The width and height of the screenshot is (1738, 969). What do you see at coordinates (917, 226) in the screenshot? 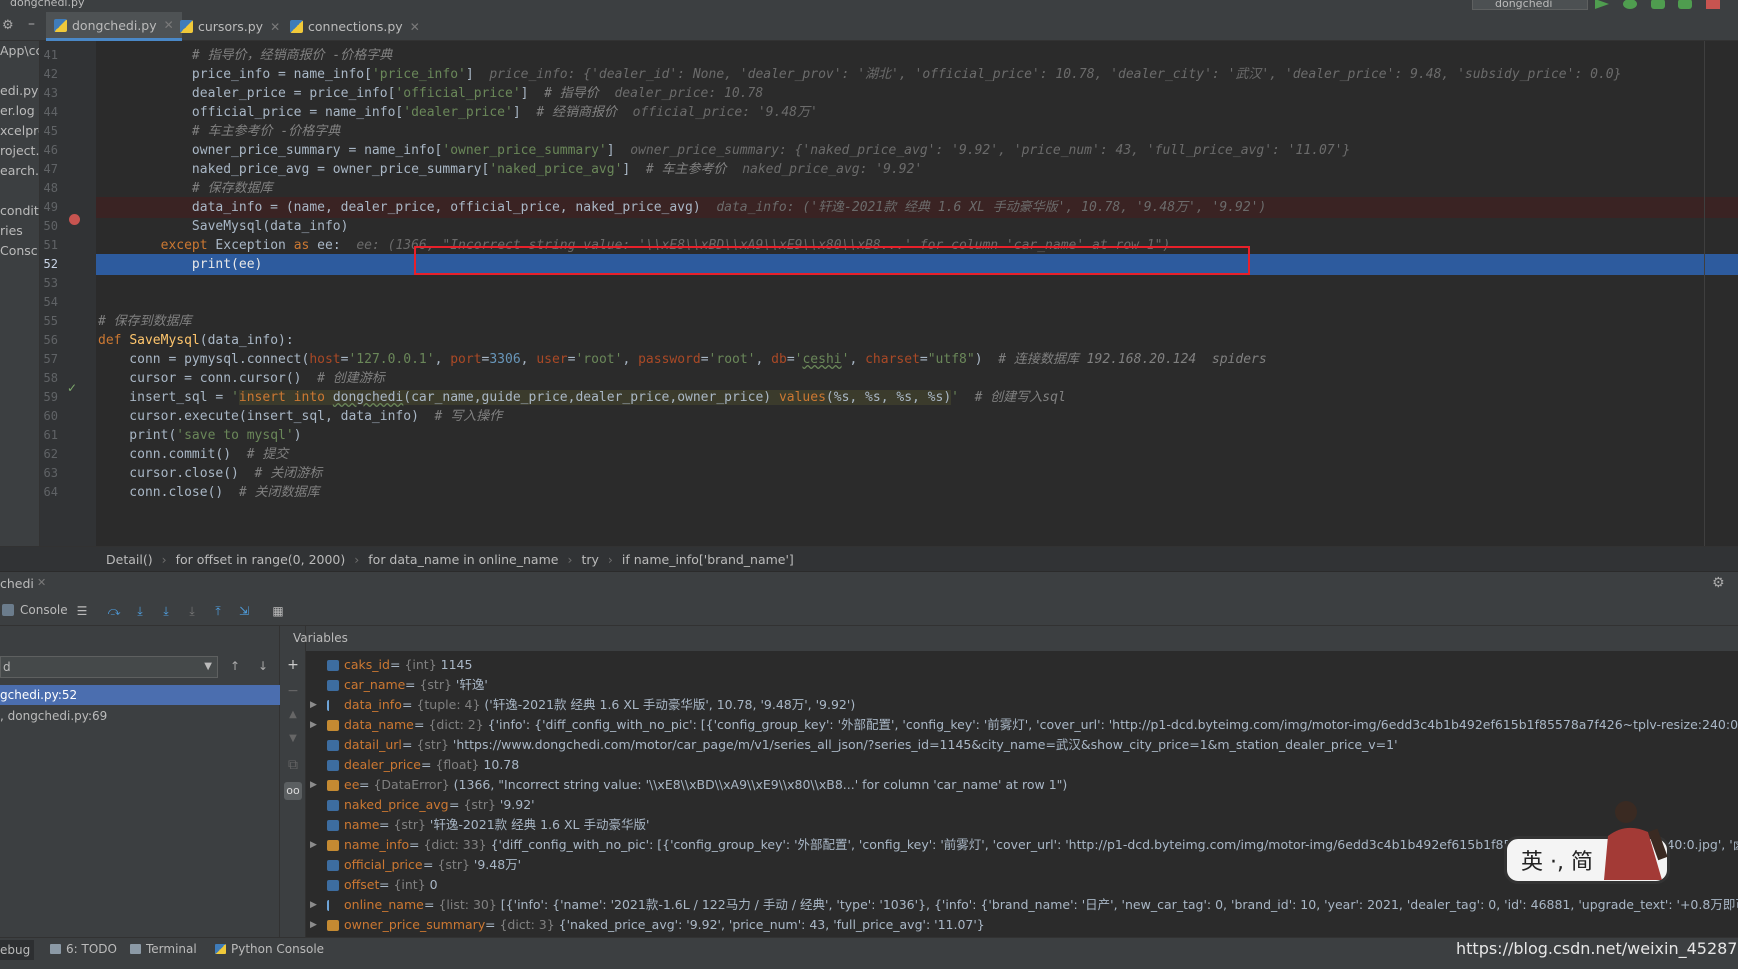
I see `code-line: SaveMysql(data_info)` at bounding box center [917, 226].